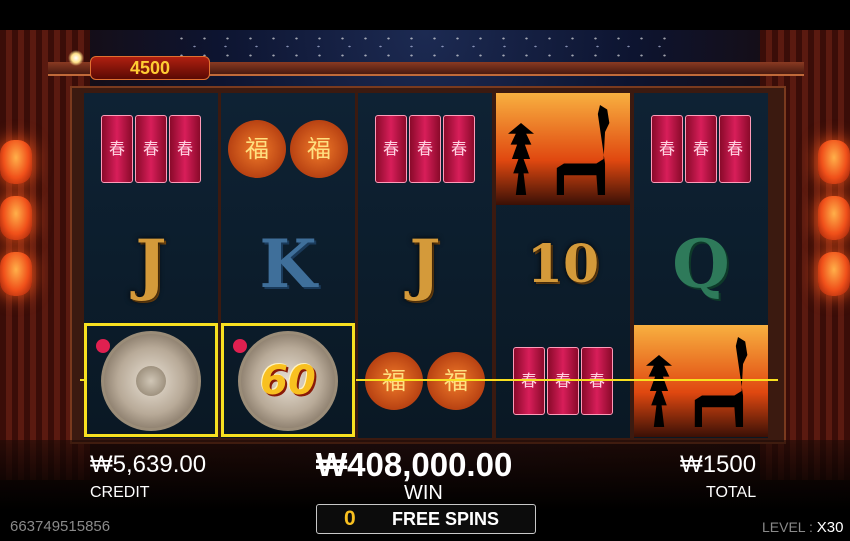 This screenshot has width=850, height=541. Describe the element at coordinates (425, 15) in the screenshot. I see `top-bar` at that location.